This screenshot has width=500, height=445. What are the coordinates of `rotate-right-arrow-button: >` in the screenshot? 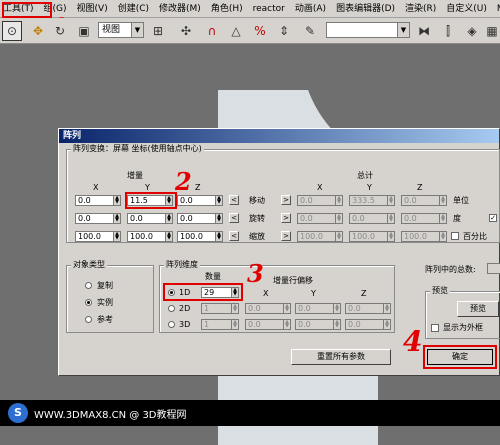 It's located at (286, 218).